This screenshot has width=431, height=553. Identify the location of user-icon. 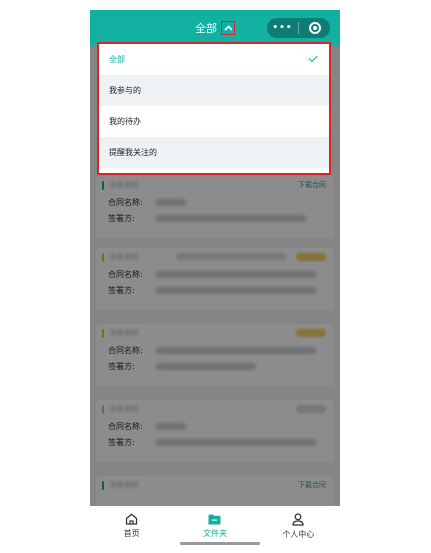
(298, 519).